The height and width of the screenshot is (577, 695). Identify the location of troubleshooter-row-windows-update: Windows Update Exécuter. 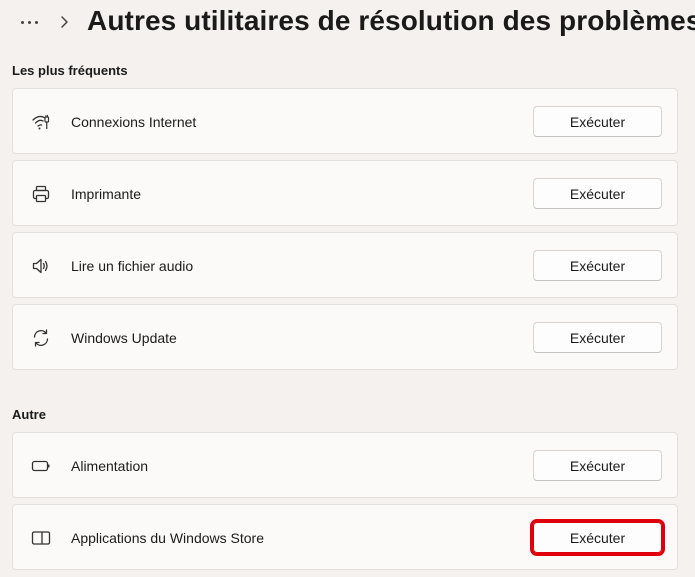
(345, 337).